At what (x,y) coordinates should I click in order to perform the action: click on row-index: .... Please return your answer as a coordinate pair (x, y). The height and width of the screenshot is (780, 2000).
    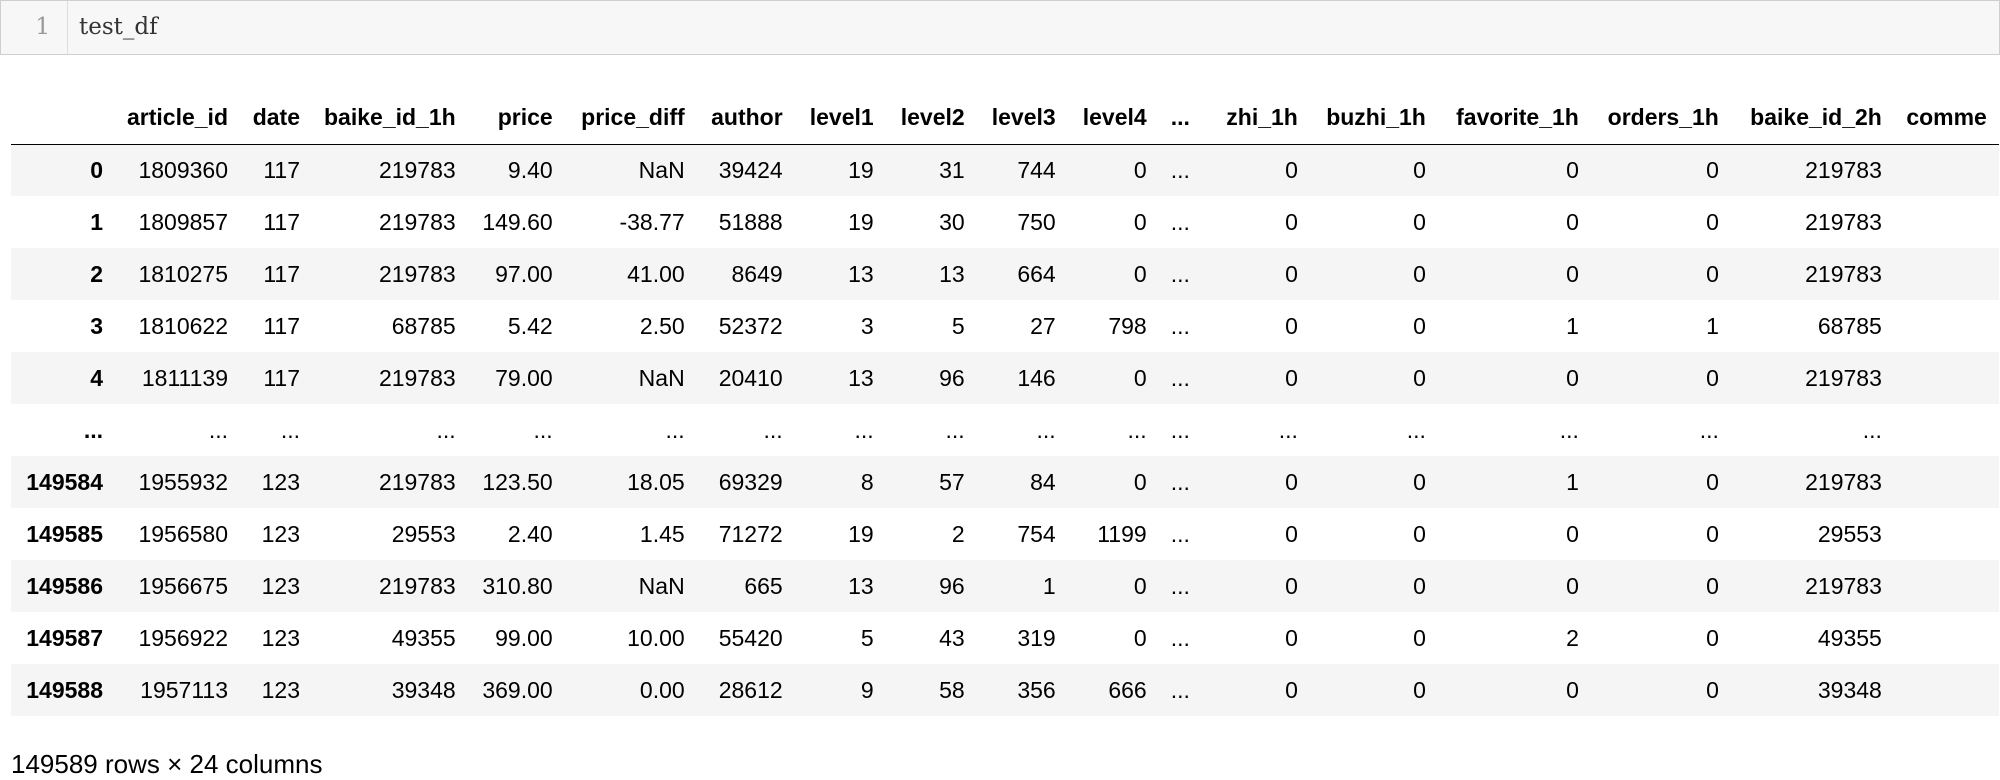
    Looking at the image, I should click on (93, 429).